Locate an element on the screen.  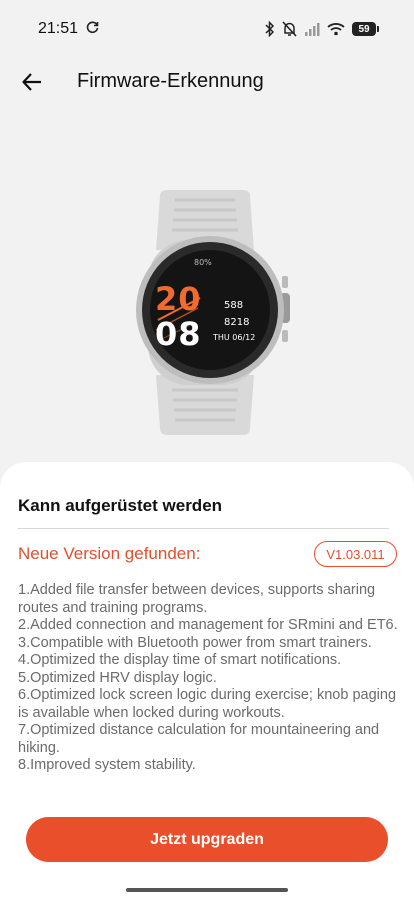
wifi-icon is located at coordinates (336, 29).